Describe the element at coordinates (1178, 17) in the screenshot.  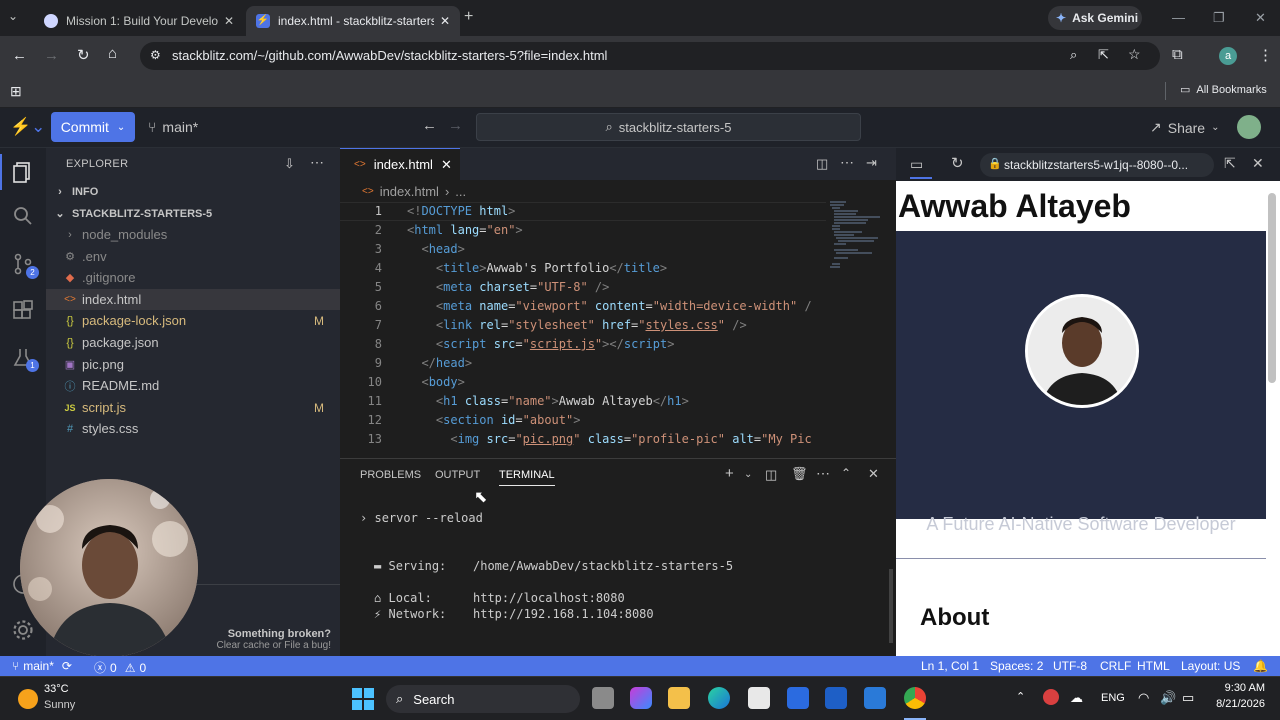
I see `minimize-icon: —` at that location.